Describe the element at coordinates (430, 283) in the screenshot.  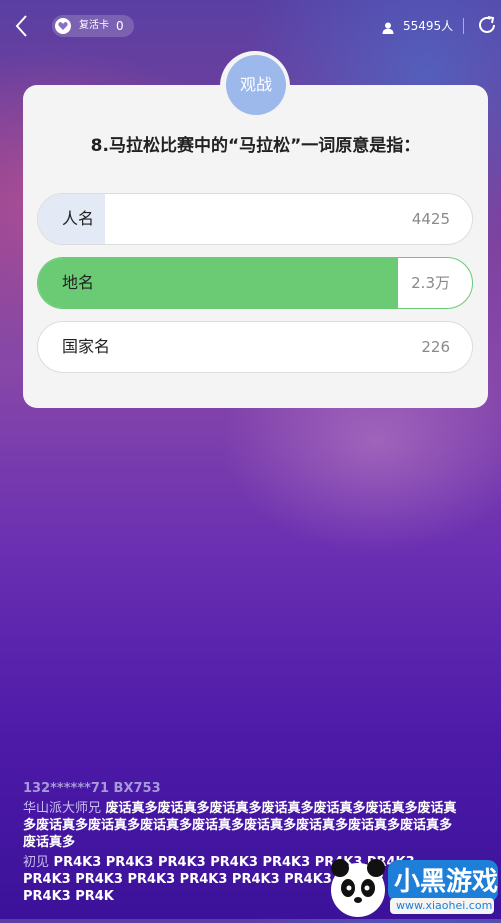
I see `option-1-count: 2.3万` at that location.